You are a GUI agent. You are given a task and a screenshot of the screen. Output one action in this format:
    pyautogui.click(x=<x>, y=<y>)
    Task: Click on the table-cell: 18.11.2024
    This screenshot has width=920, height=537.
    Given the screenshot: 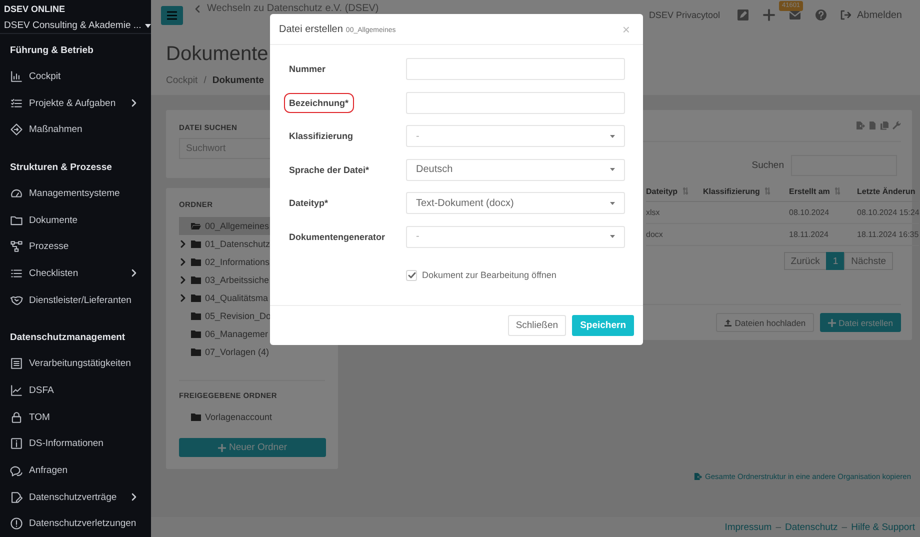 What is the action you would take?
    pyautogui.click(x=808, y=234)
    